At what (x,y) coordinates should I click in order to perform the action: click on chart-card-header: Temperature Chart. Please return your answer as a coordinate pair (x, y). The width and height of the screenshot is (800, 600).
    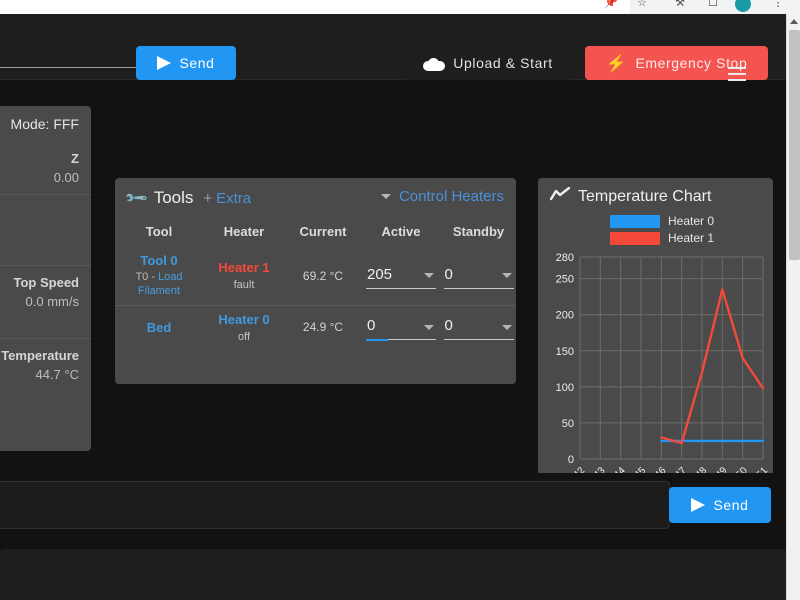
    Looking at the image, I should click on (655, 192).